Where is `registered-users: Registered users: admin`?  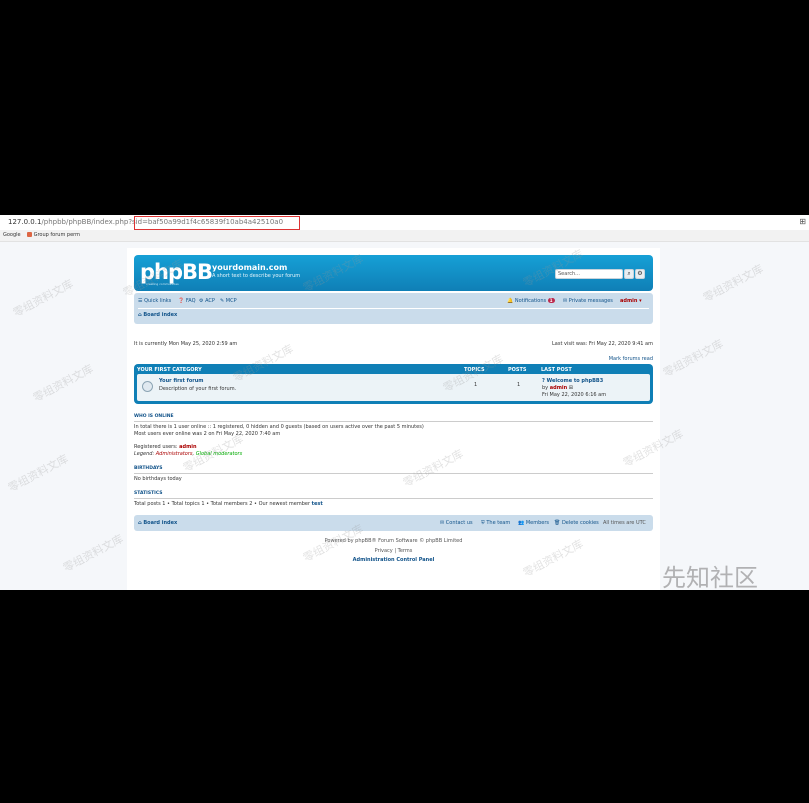 registered-users: Registered users: admin is located at coordinates (165, 447).